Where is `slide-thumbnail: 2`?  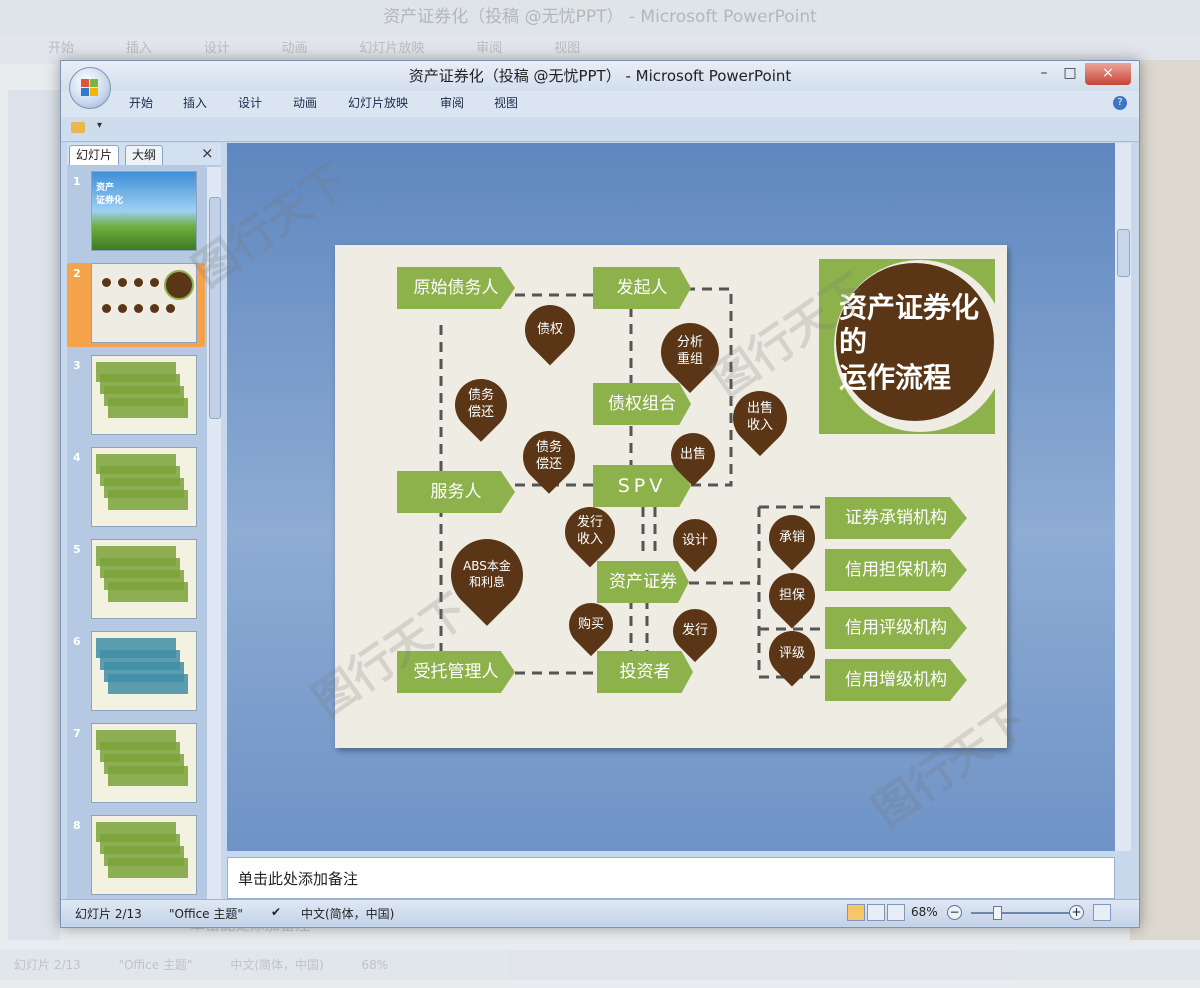 slide-thumbnail: 2 is located at coordinates (136, 305).